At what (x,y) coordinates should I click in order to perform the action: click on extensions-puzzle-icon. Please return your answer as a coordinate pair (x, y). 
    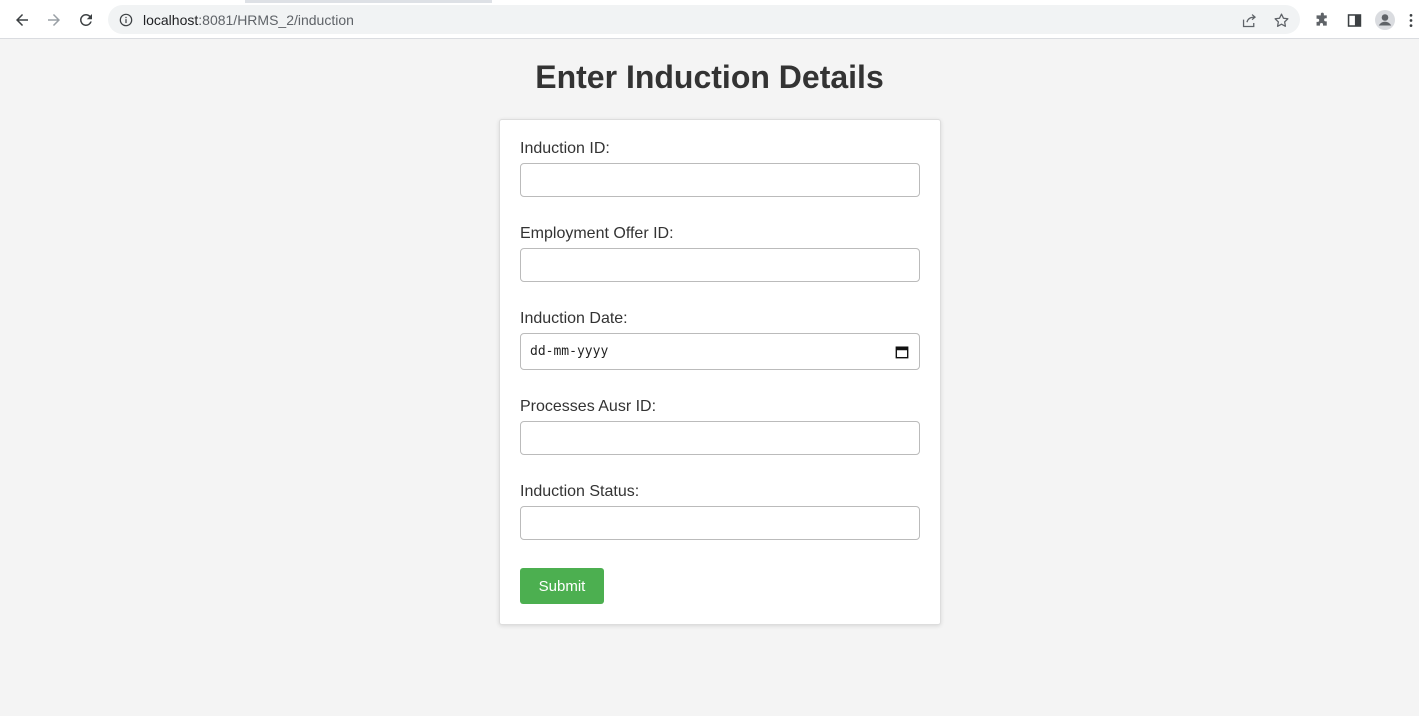
    Looking at the image, I should click on (1322, 20).